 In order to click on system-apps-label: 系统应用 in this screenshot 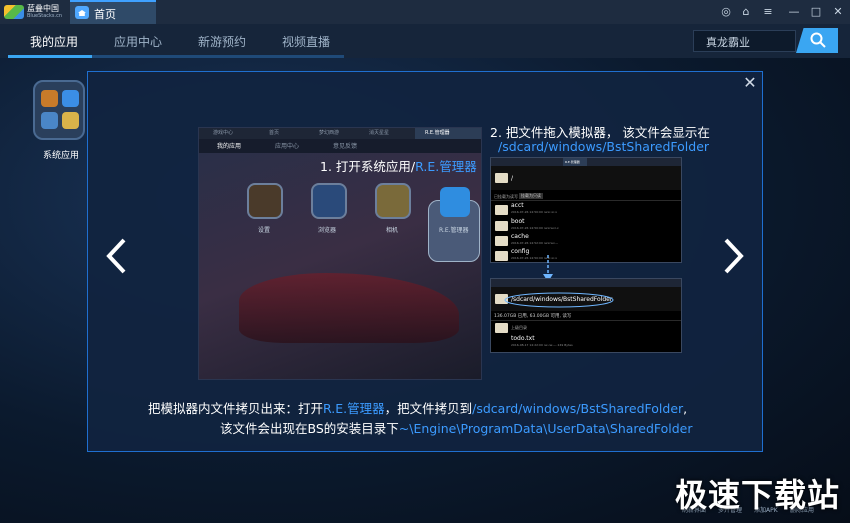, I will do `click(61, 156)`.